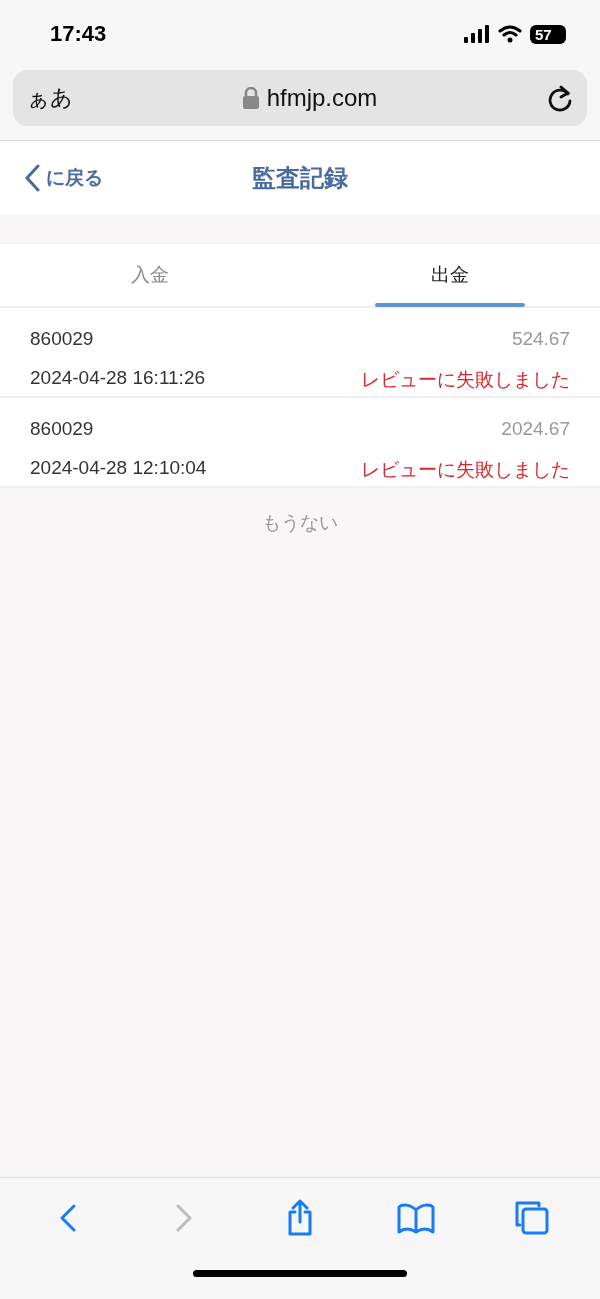  Describe the element at coordinates (51, 177) in the screenshot. I see `back-link: に戻る` at that location.